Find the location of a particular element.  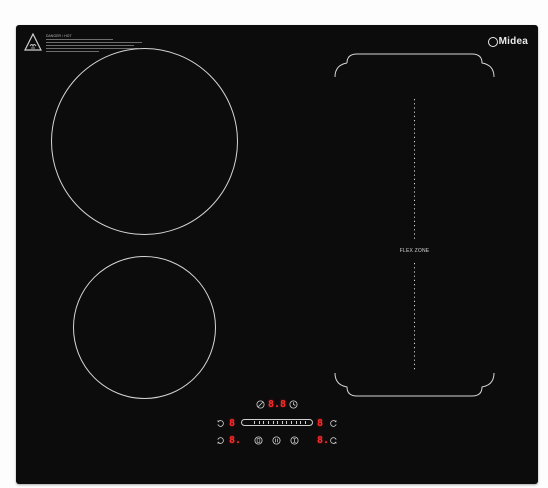

power-icon is located at coordinates (260, 404).